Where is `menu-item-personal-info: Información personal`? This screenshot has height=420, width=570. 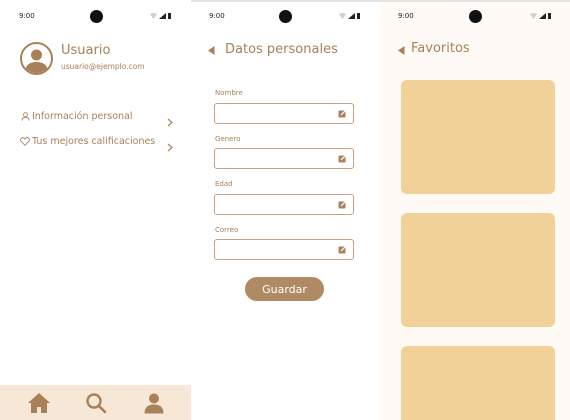
menu-item-personal-info: Información personal is located at coordinates (97, 117).